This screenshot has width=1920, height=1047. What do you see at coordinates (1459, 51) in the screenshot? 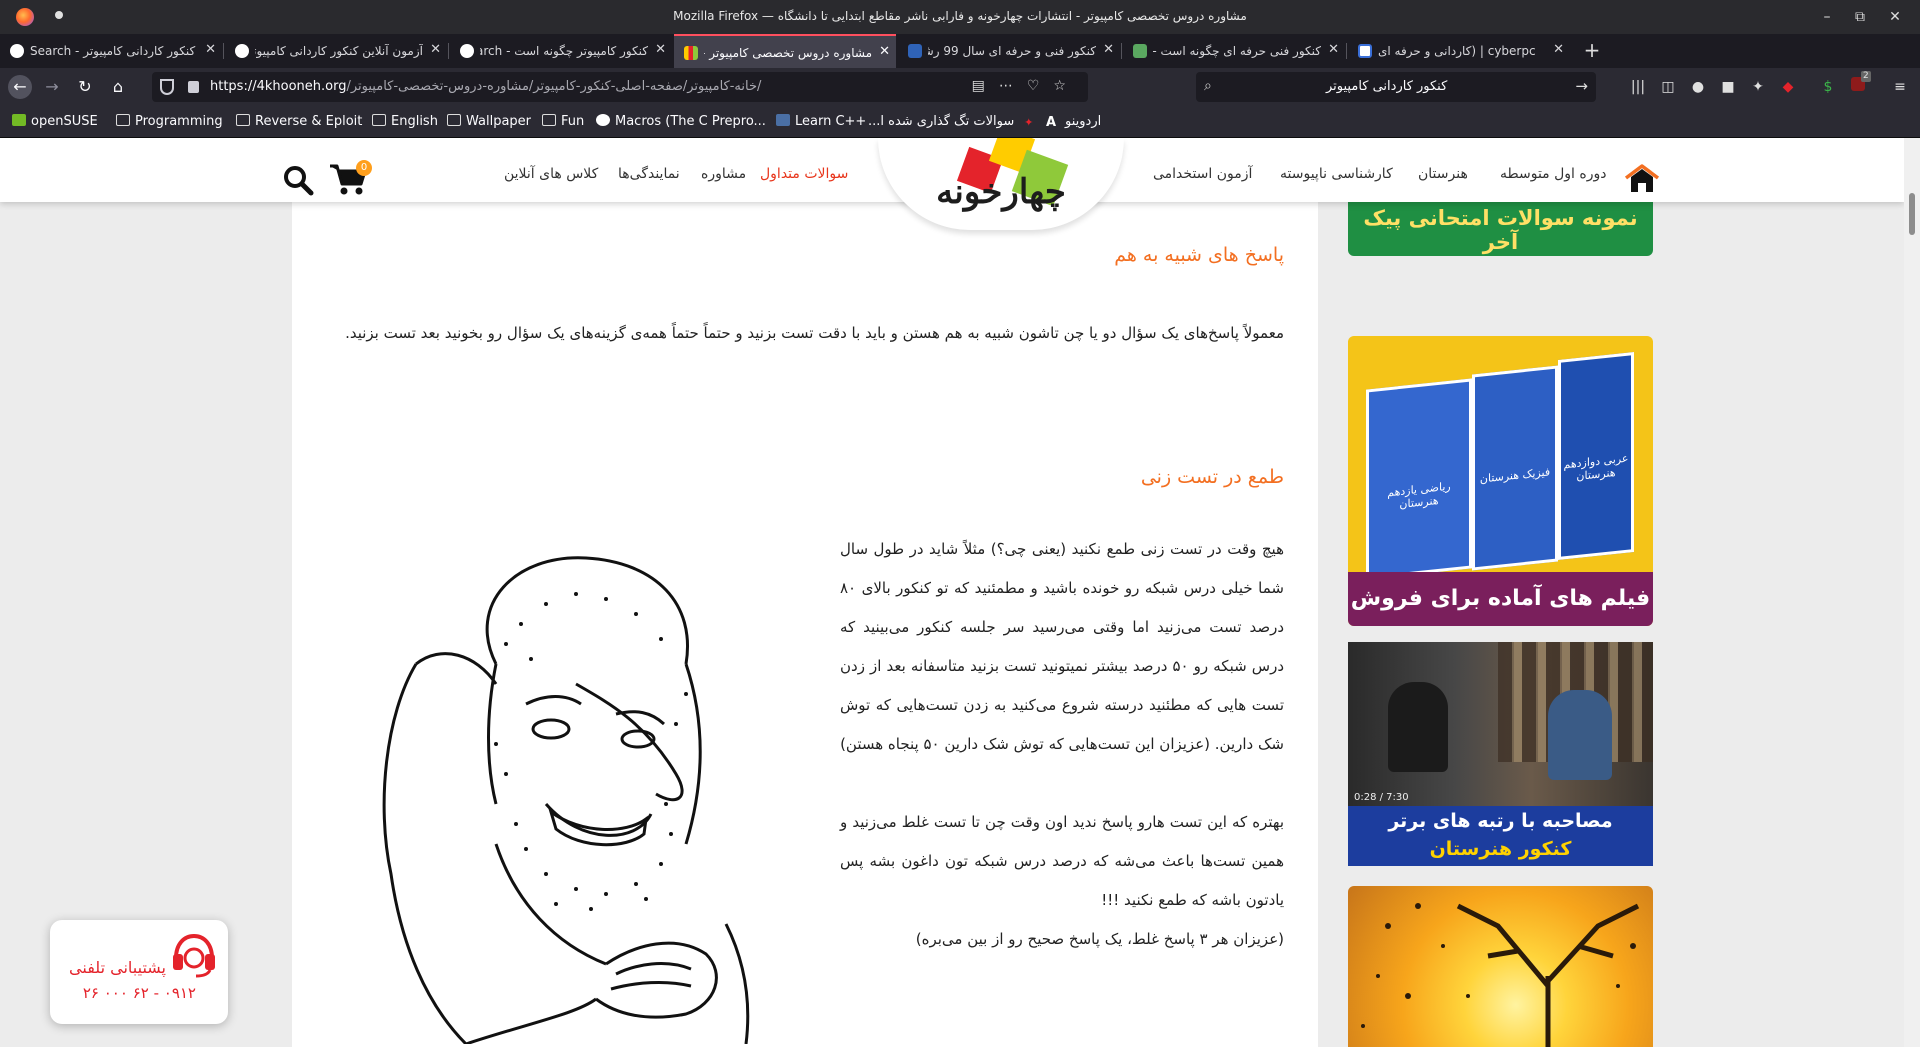
I see `tab: cyberpc | (کاردانی و حرفه ای ✕` at bounding box center [1459, 51].